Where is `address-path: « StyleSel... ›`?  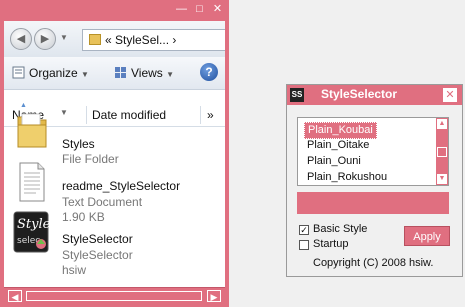
address-path: « StyleSel... › is located at coordinates (141, 40).